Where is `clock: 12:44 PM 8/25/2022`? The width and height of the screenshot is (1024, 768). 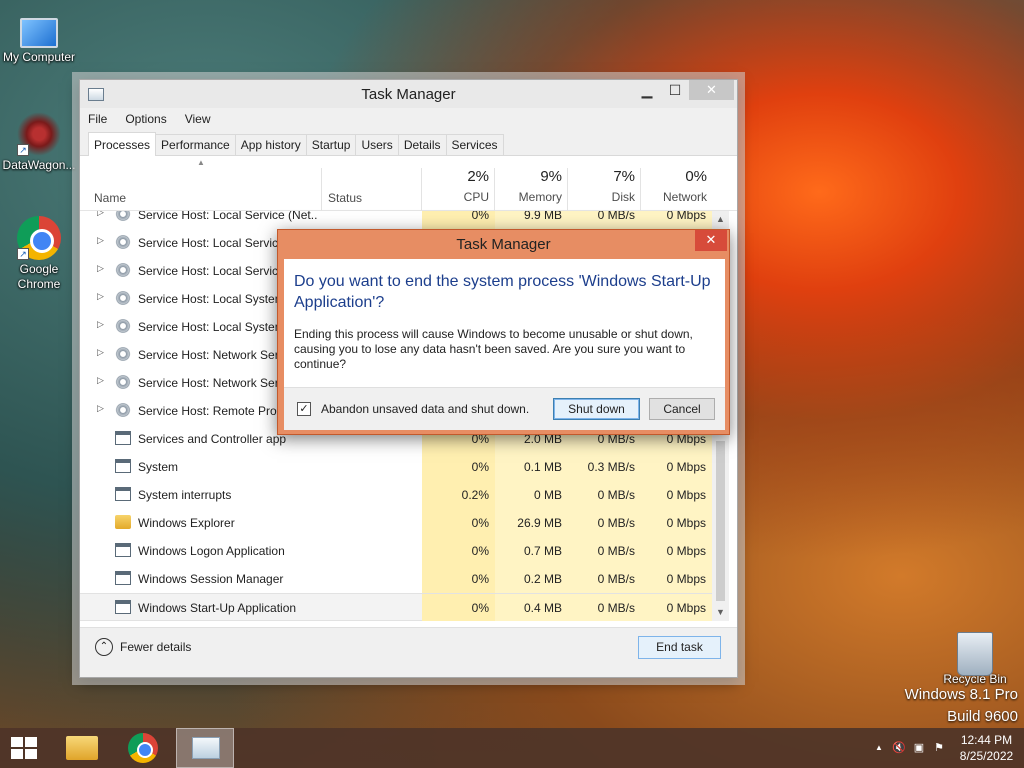
clock: 12:44 PM 8/25/2022 is located at coordinates (986, 748).